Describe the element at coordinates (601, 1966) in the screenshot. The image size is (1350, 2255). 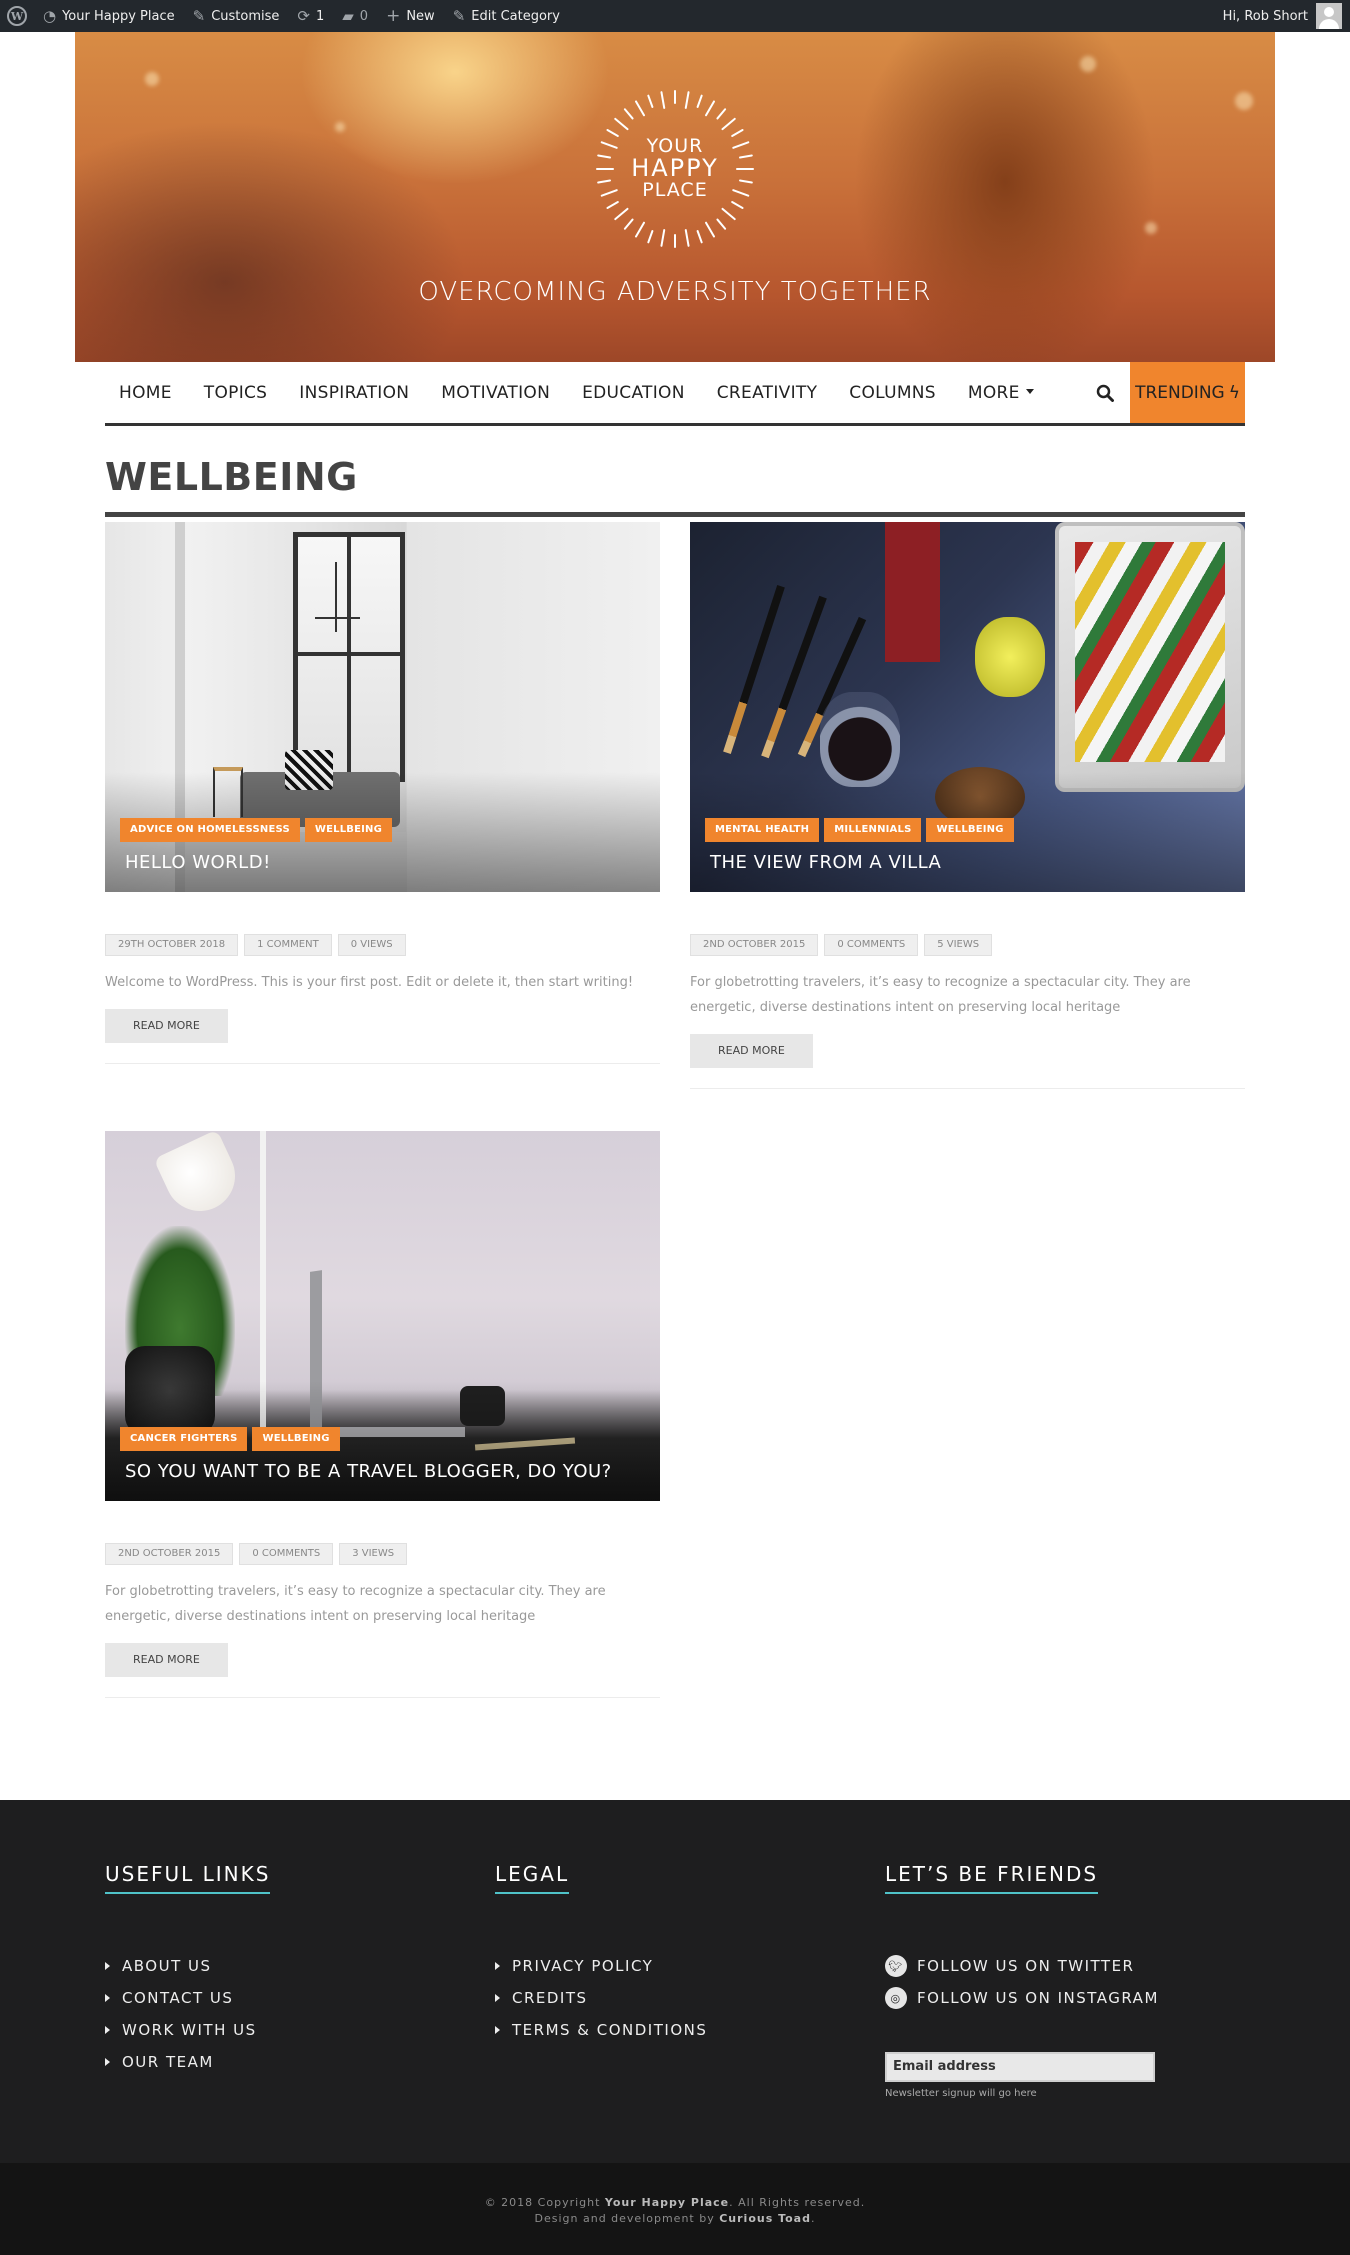
I see `footer-link-privacy: PRIVACY POLICY` at that location.